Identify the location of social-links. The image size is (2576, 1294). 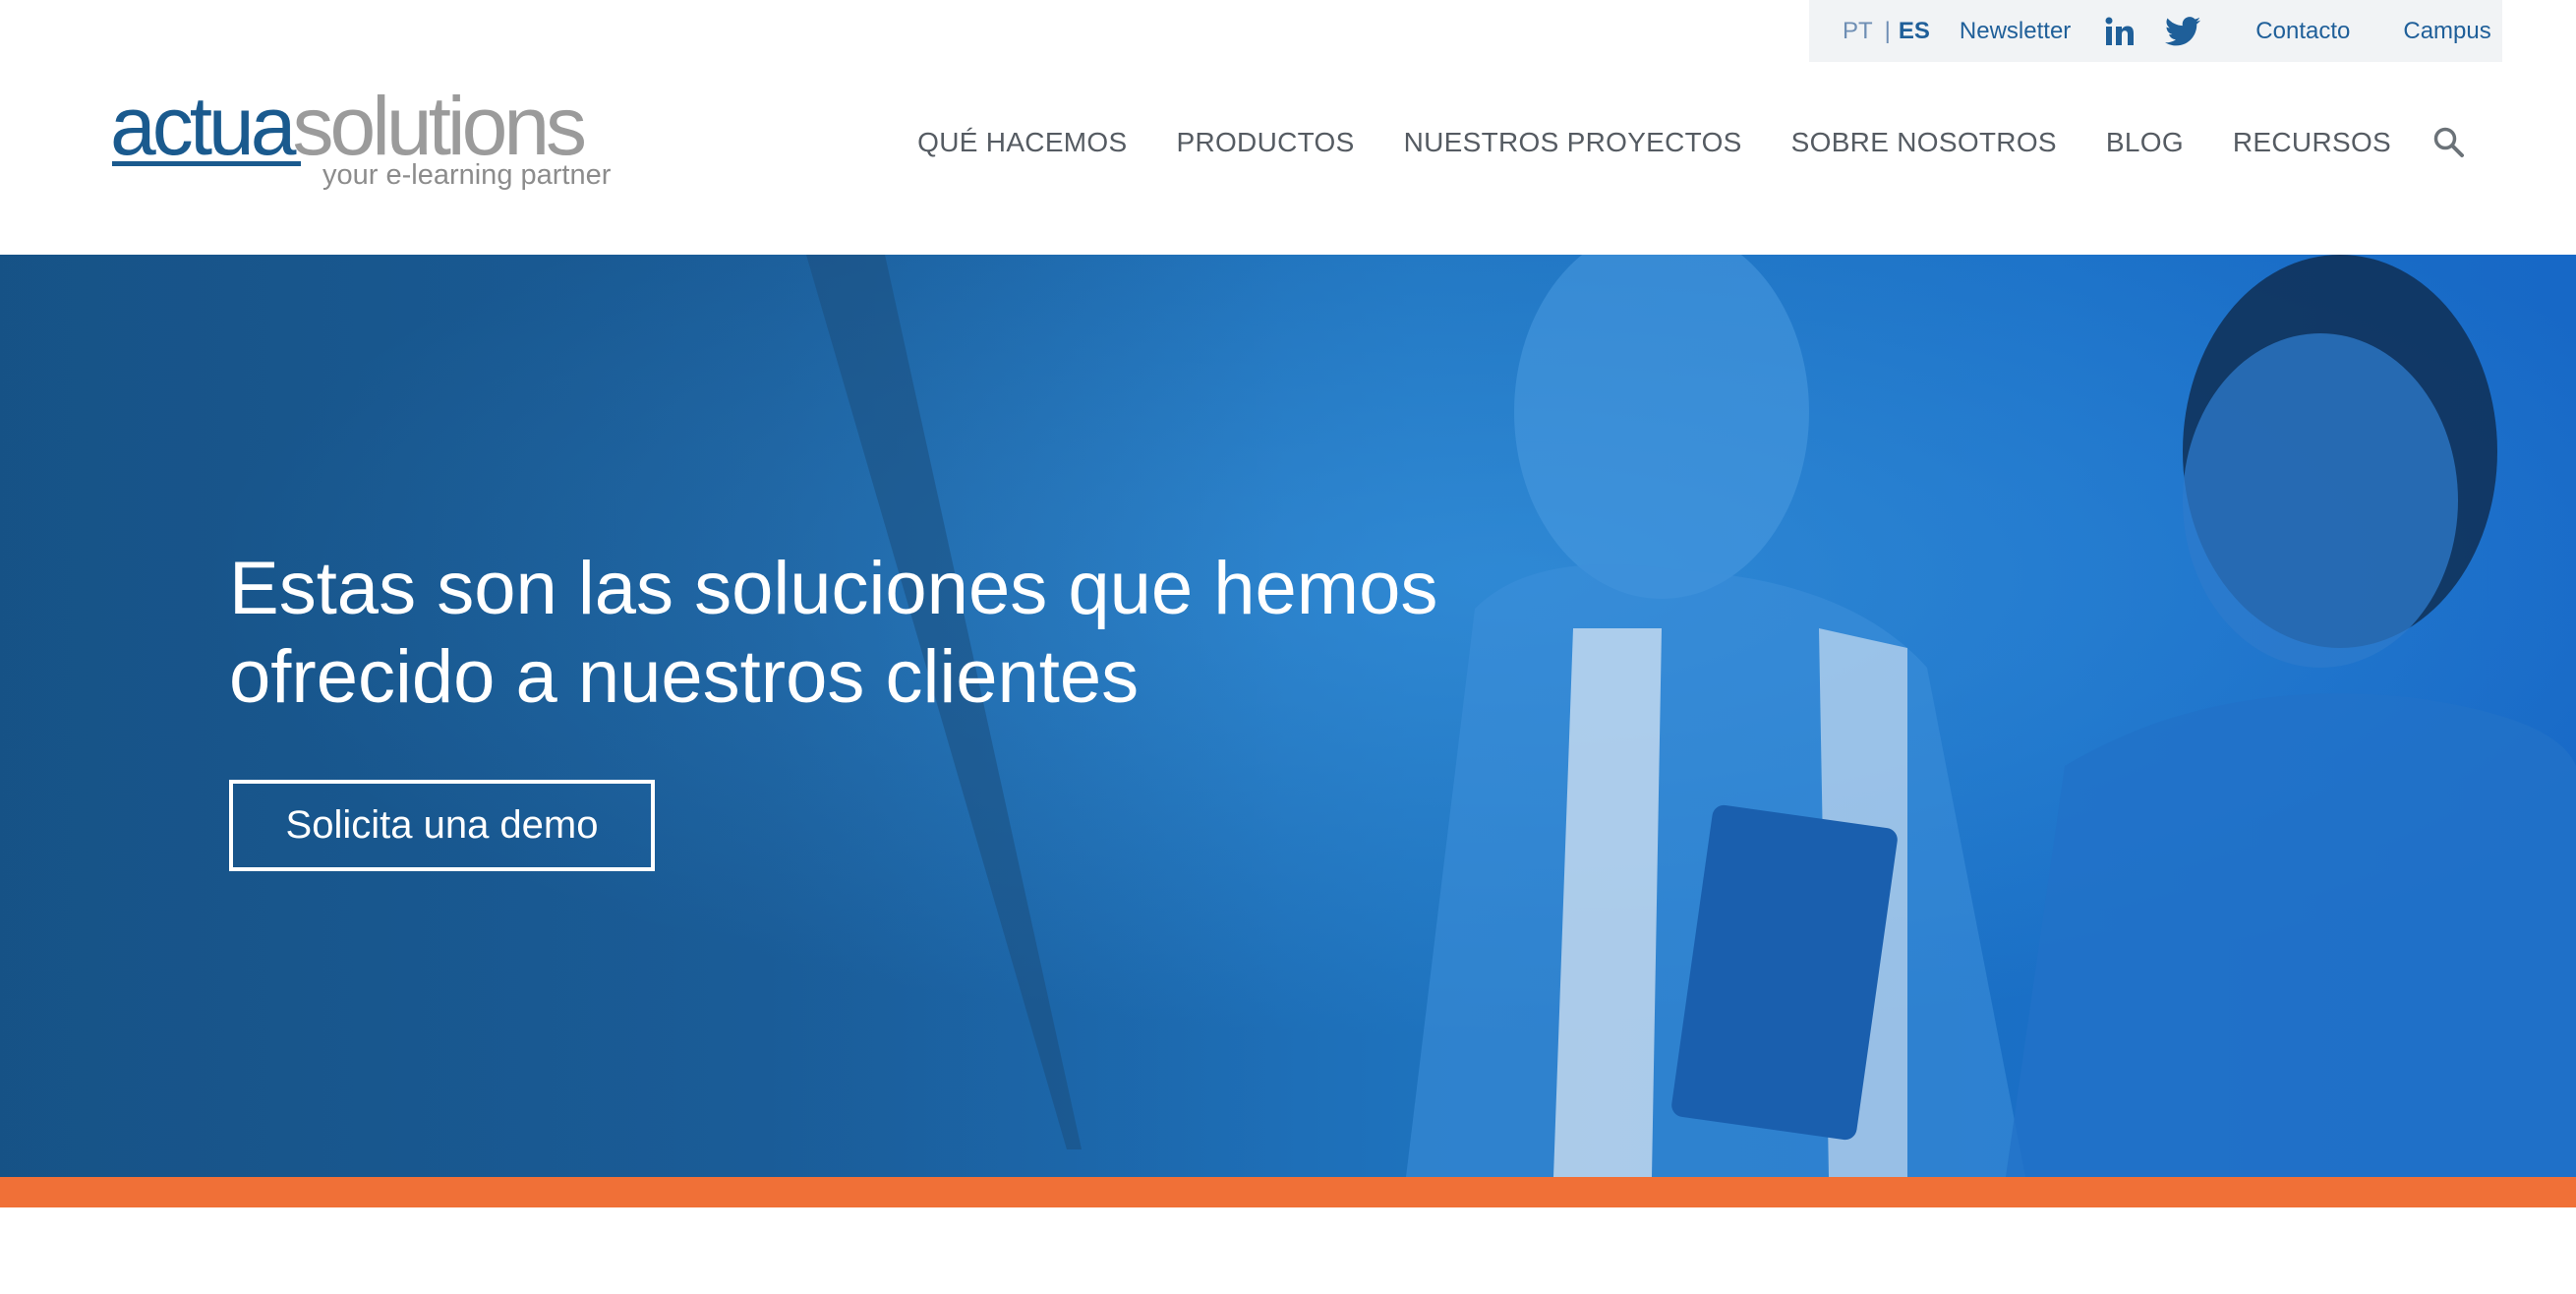
(2152, 31).